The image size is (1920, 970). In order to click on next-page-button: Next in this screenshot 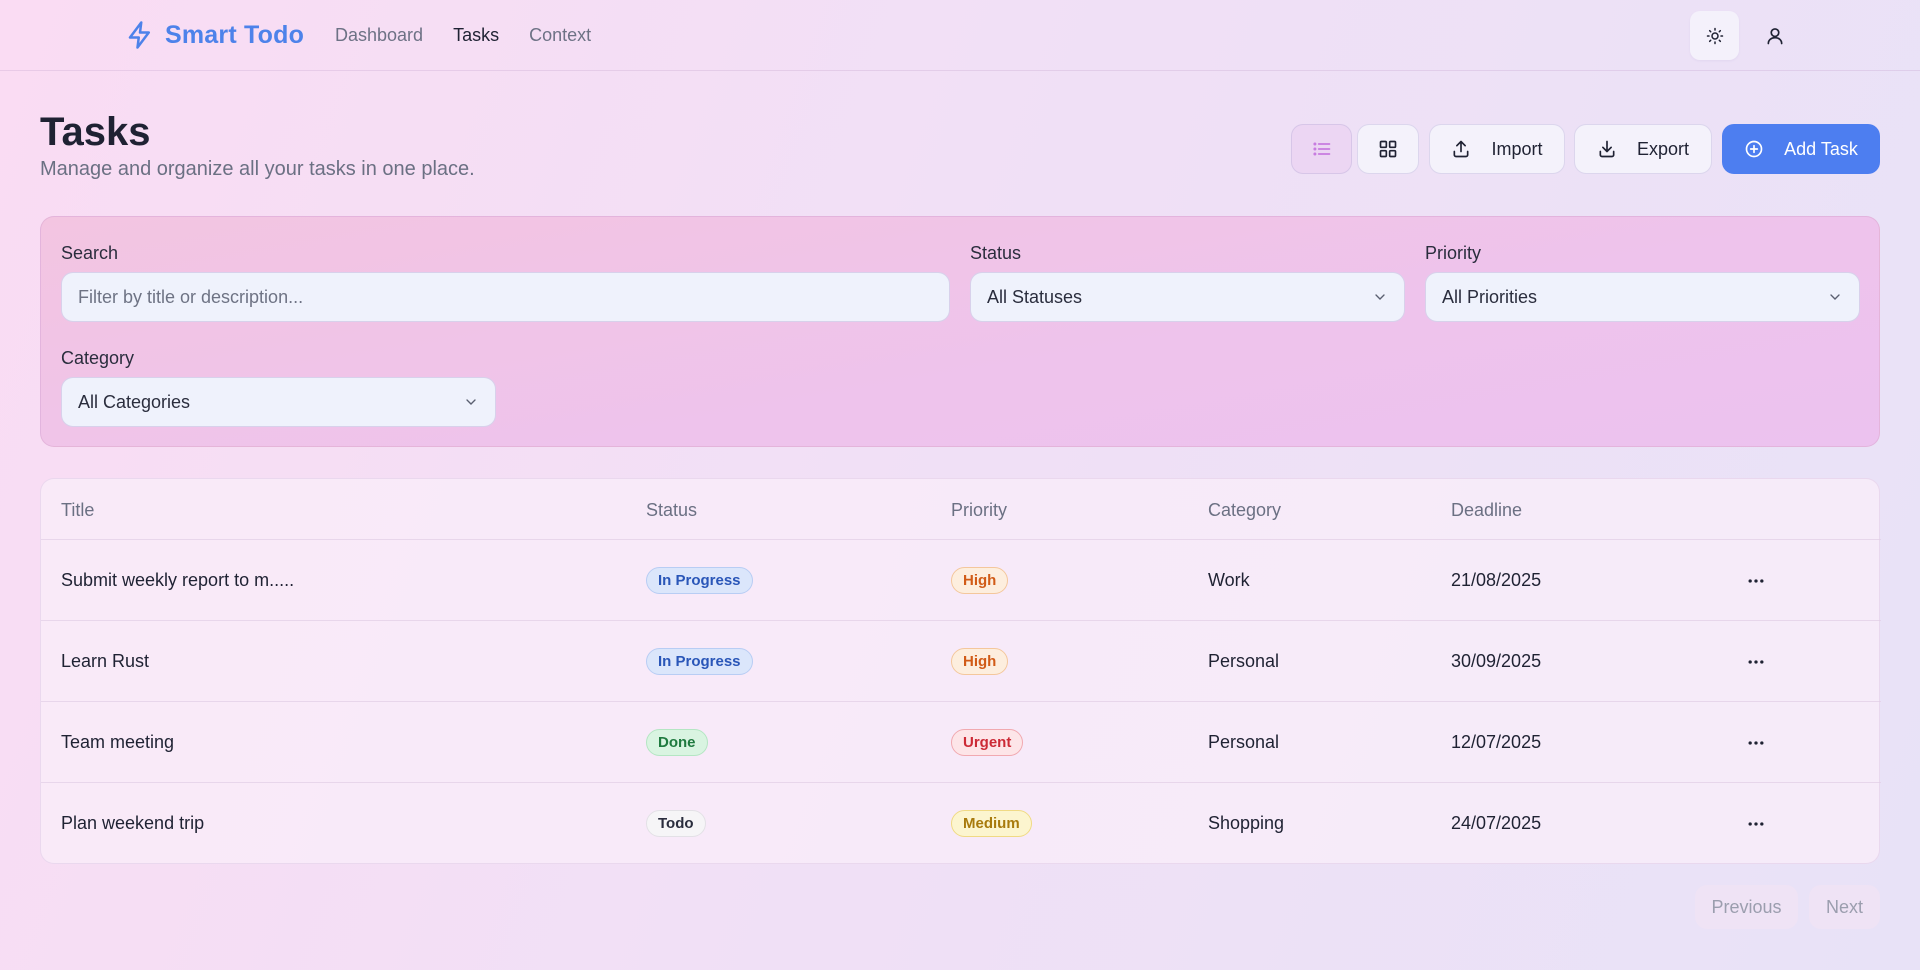, I will do `click(1844, 907)`.